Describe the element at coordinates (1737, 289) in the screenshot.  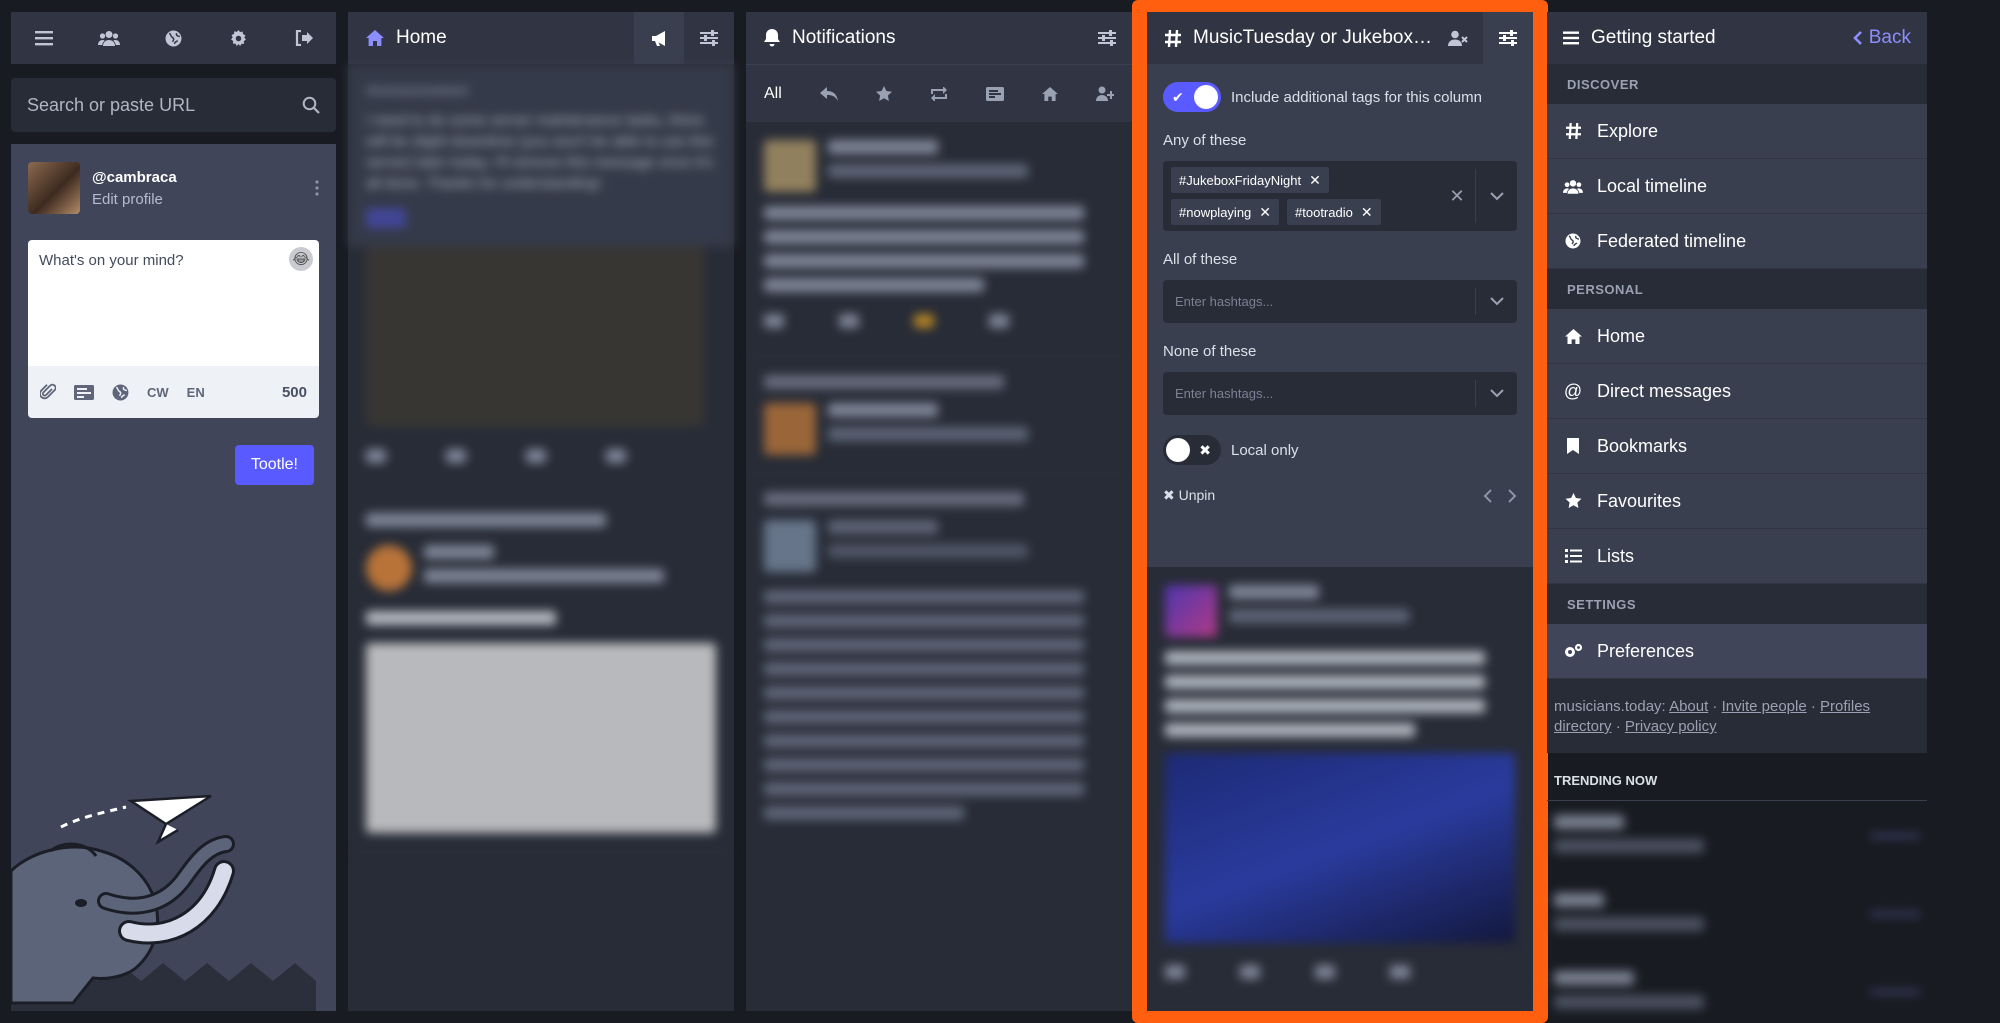
I see `section-personal: PERSONAL` at that location.